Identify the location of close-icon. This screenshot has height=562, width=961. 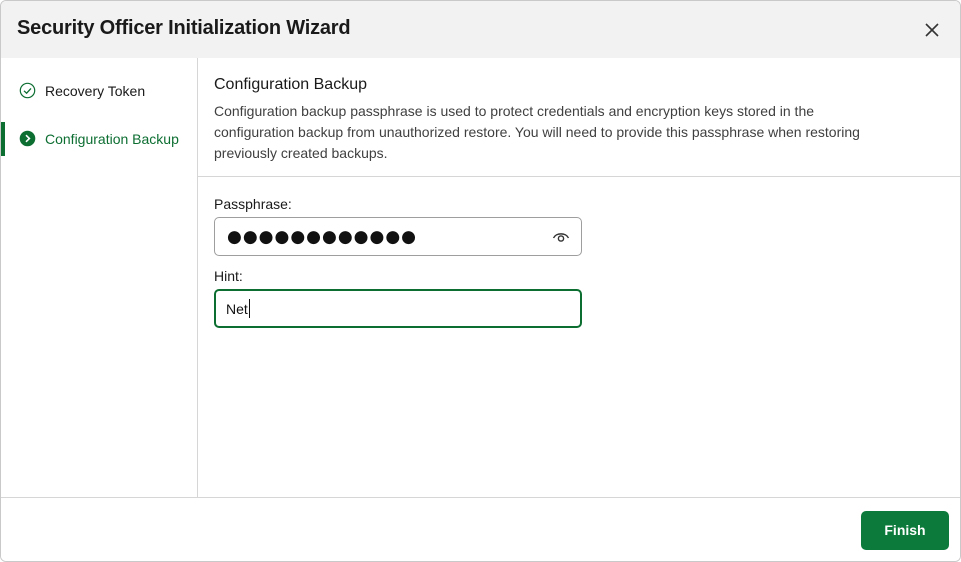
(932, 30).